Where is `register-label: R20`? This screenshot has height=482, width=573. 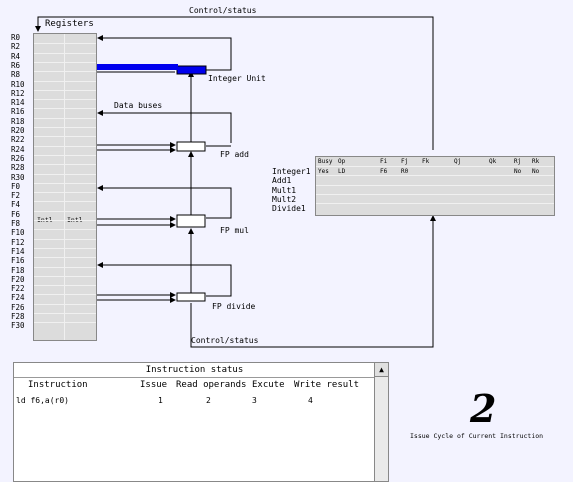 register-label: R20 is located at coordinates (18, 130).